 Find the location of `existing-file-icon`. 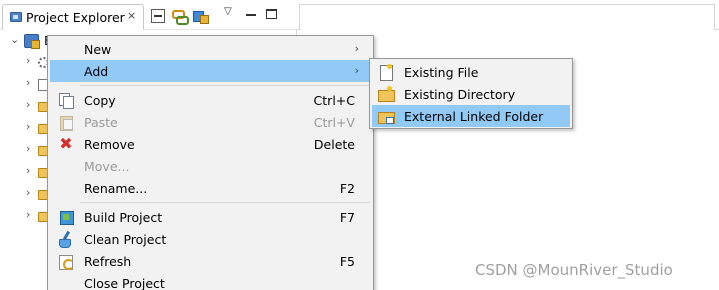

existing-file-icon is located at coordinates (386, 72).